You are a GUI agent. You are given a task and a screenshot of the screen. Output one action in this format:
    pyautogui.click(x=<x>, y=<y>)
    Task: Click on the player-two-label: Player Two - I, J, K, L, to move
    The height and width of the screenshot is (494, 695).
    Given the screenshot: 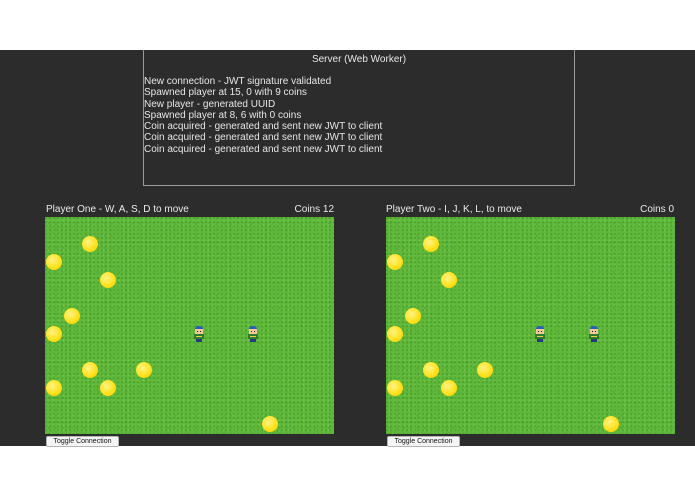 What is the action you would take?
    pyautogui.click(x=454, y=209)
    